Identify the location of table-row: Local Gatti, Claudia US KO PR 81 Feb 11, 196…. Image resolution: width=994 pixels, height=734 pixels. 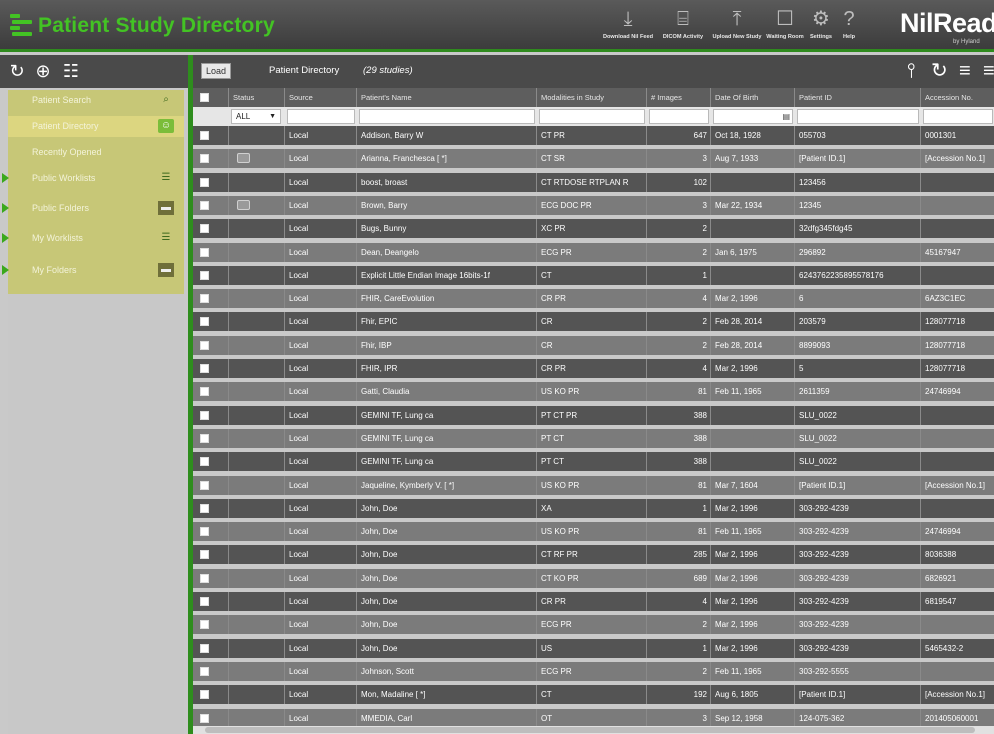
(593, 392).